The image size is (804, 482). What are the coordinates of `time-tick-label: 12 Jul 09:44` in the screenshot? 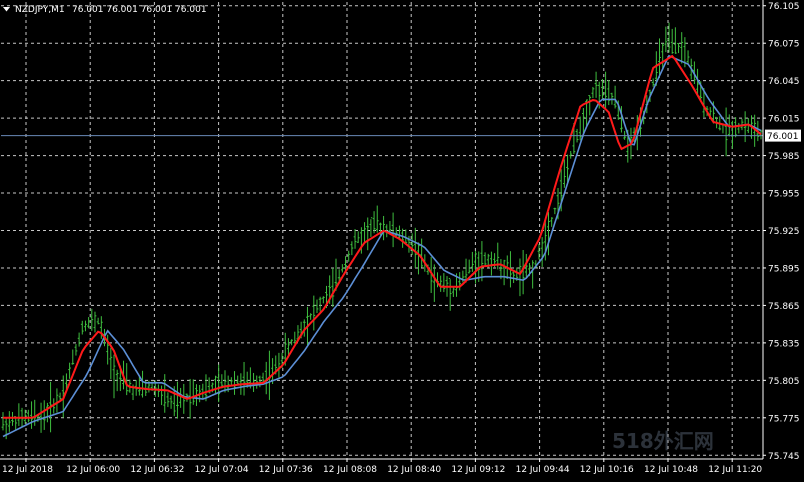 It's located at (543, 470).